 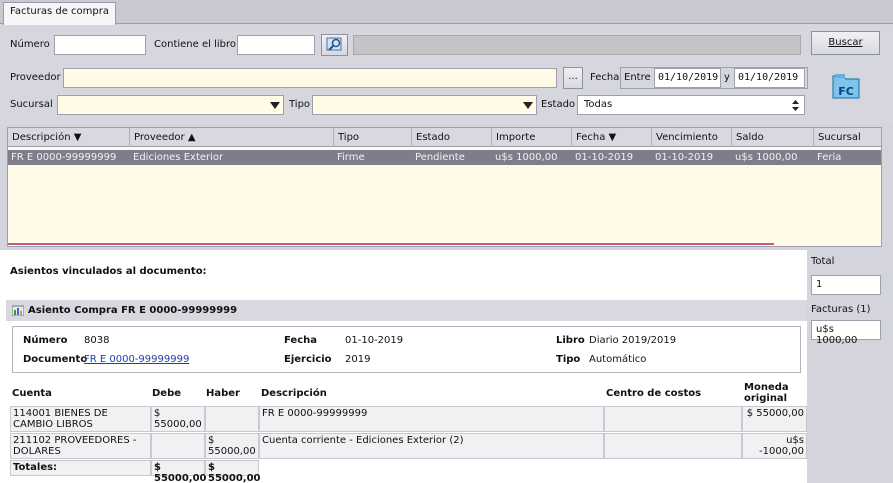 What do you see at coordinates (358, 359) in the screenshot?
I see `ejercicio-field-value: 2019` at bounding box center [358, 359].